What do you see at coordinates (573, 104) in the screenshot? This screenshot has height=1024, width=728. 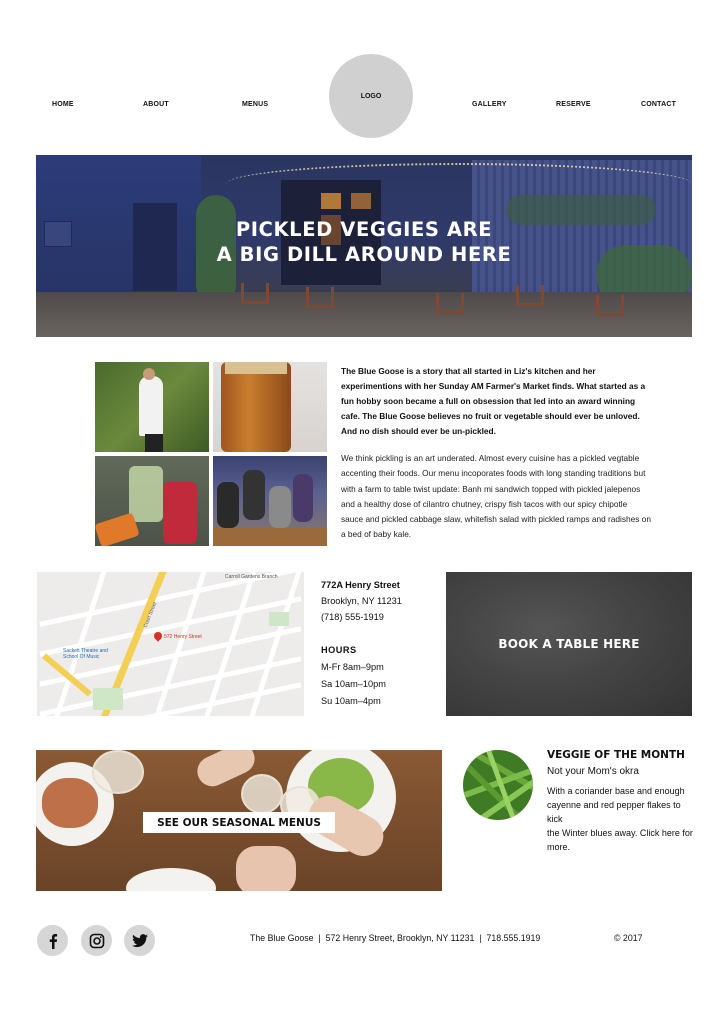 I see `nav-reserve: RESERVE` at bounding box center [573, 104].